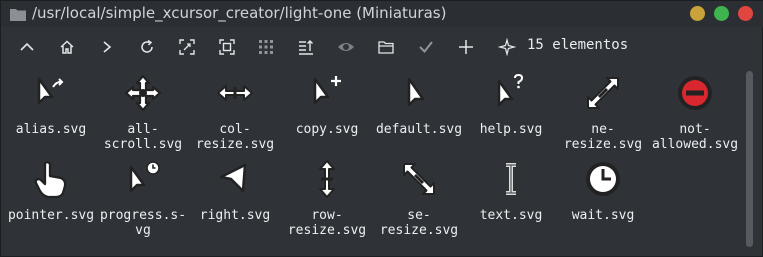 This screenshot has width=763, height=257. What do you see at coordinates (18, 13) in the screenshot?
I see `folder-icon` at bounding box center [18, 13].